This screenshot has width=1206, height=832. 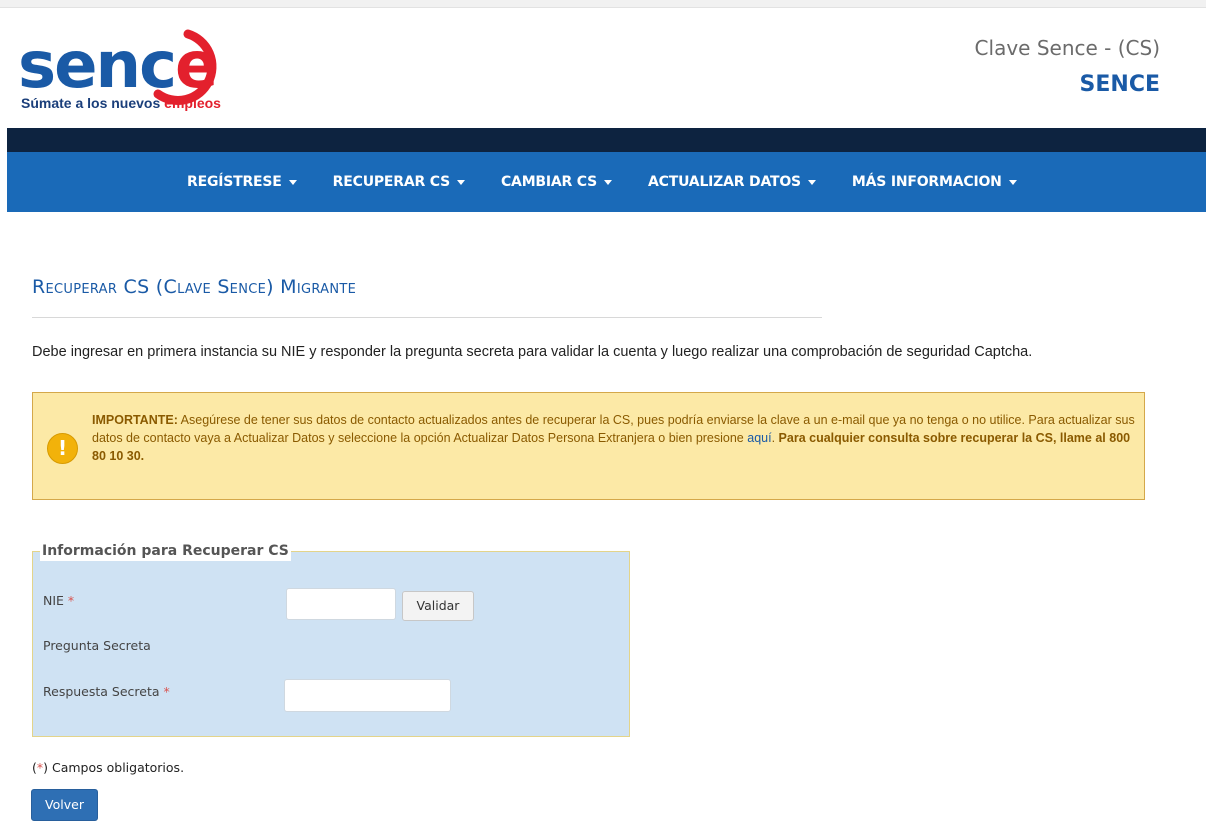 What do you see at coordinates (1067, 66) in the screenshot?
I see `header-info: Clave Sence - (CS) SENCE` at bounding box center [1067, 66].